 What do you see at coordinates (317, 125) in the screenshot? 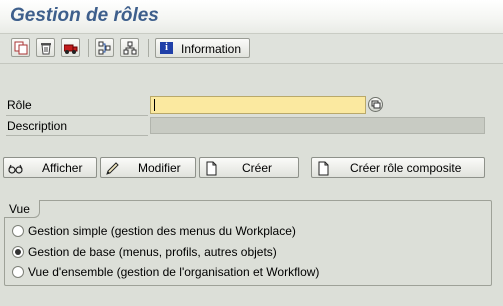
I see `description-field` at bounding box center [317, 125].